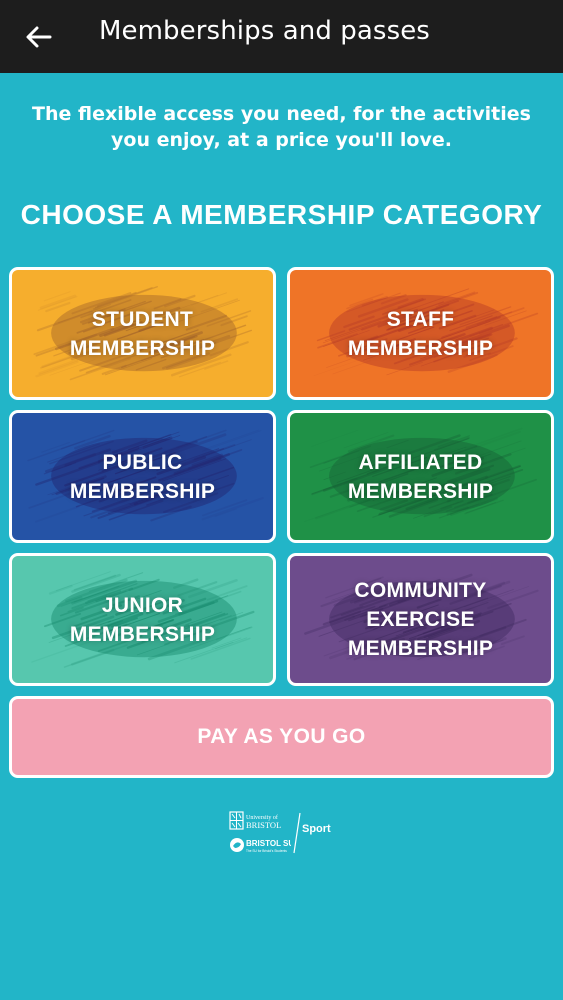 This screenshot has width=563, height=1000. I want to click on staff-membership-card: STAFF MEMBERSHIP, so click(420, 333).